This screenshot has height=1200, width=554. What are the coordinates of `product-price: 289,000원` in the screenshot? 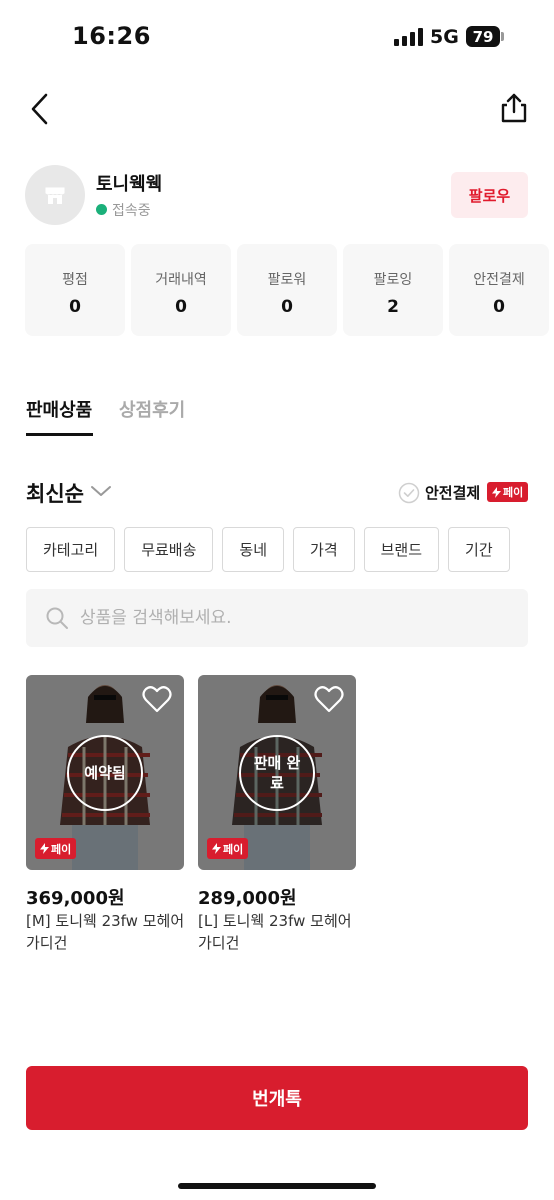 It's located at (247, 898).